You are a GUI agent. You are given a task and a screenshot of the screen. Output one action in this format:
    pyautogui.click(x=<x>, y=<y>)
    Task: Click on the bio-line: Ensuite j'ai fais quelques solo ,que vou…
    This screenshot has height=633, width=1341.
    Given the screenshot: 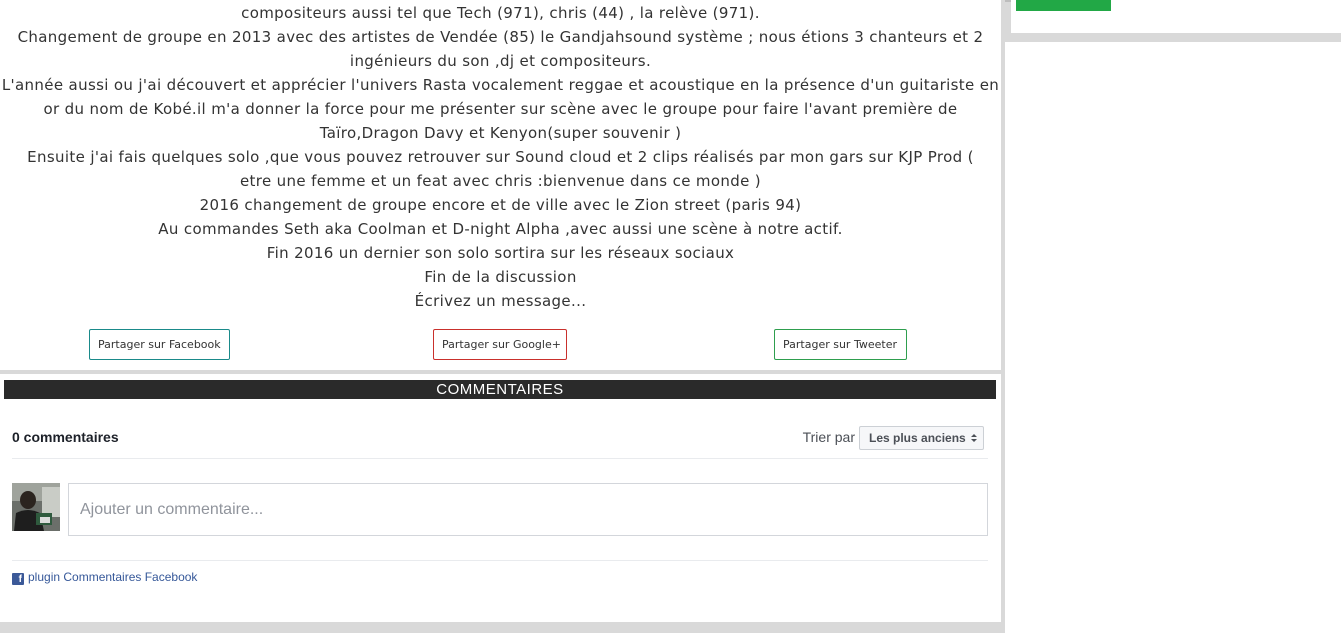 What is the action you would take?
    pyautogui.click(x=500, y=157)
    